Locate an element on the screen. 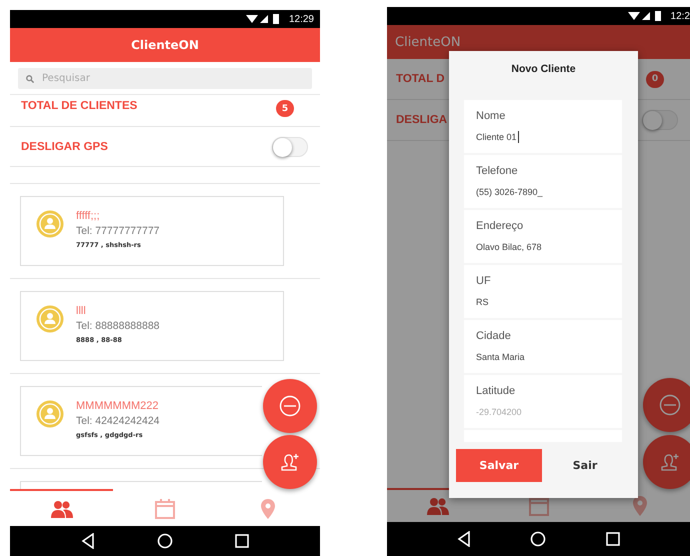  field-label: Latitude is located at coordinates (496, 391).